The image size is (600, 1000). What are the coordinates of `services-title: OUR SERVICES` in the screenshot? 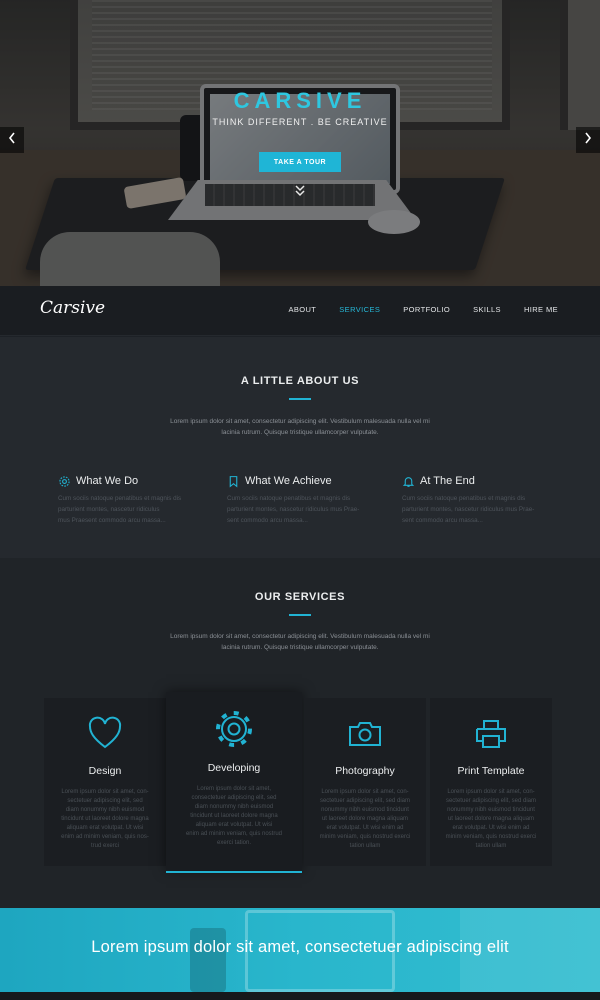 It's located at (300, 597).